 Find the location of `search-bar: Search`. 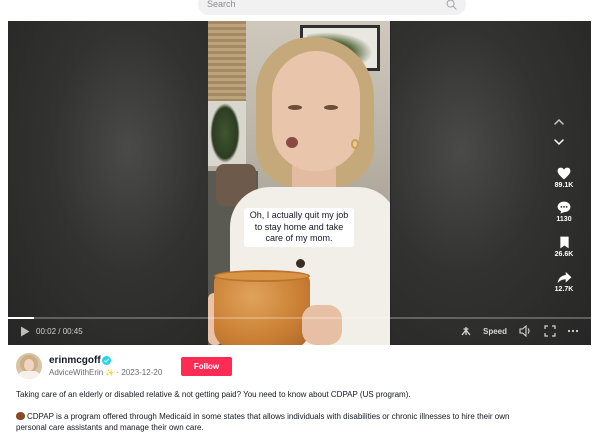

search-bar: Search is located at coordinates (332, 7).